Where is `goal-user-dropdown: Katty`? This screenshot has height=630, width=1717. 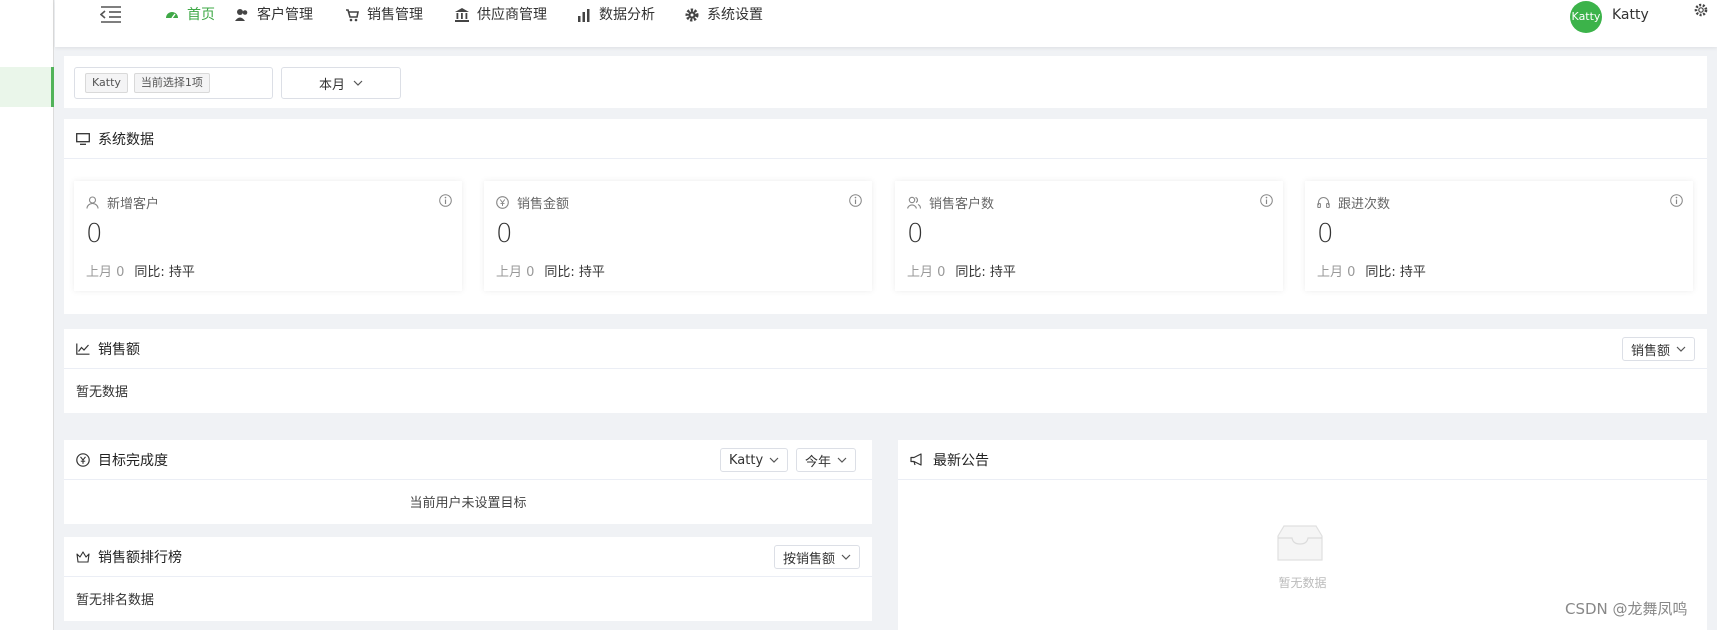 goal-user-dropdown: Katty is located at coordinates (754, 460).